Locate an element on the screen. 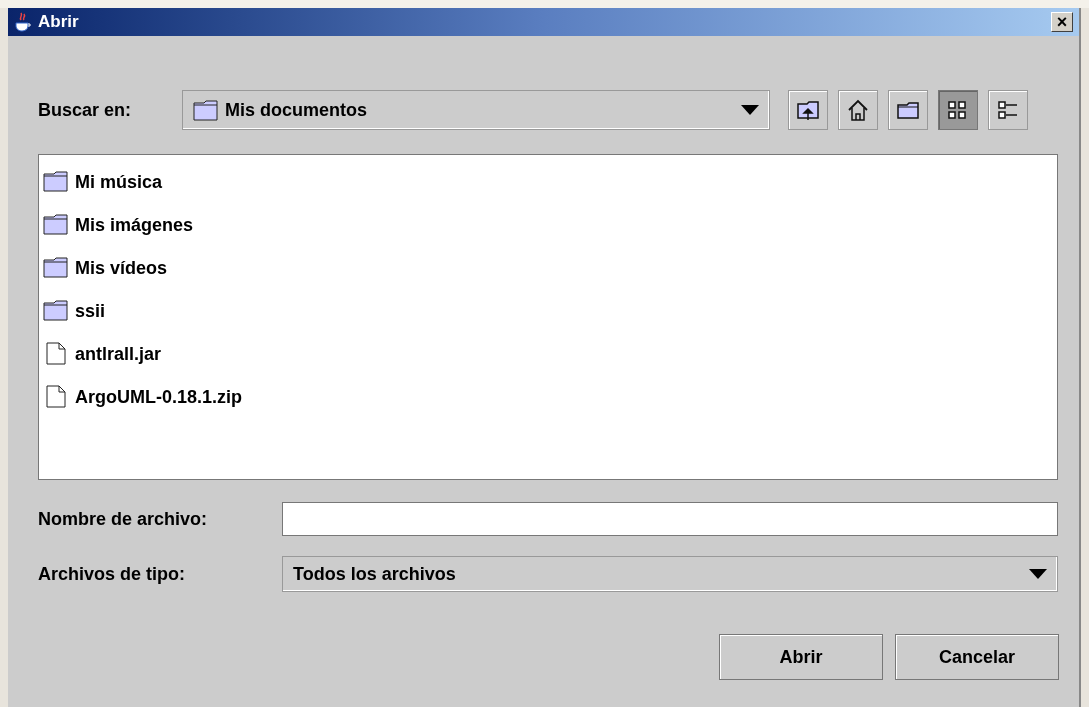  file-item: Mi música is located at coordinates (105, 182).